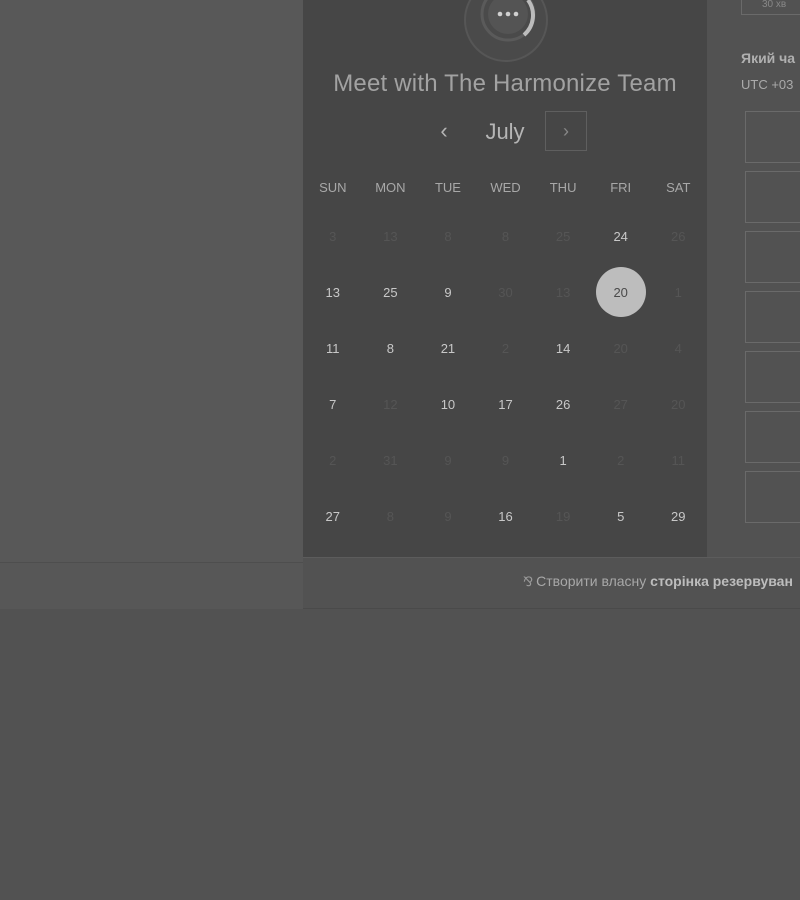 The image size is (800, 900). I want to click on day-cell: 4, so click(678, 348).